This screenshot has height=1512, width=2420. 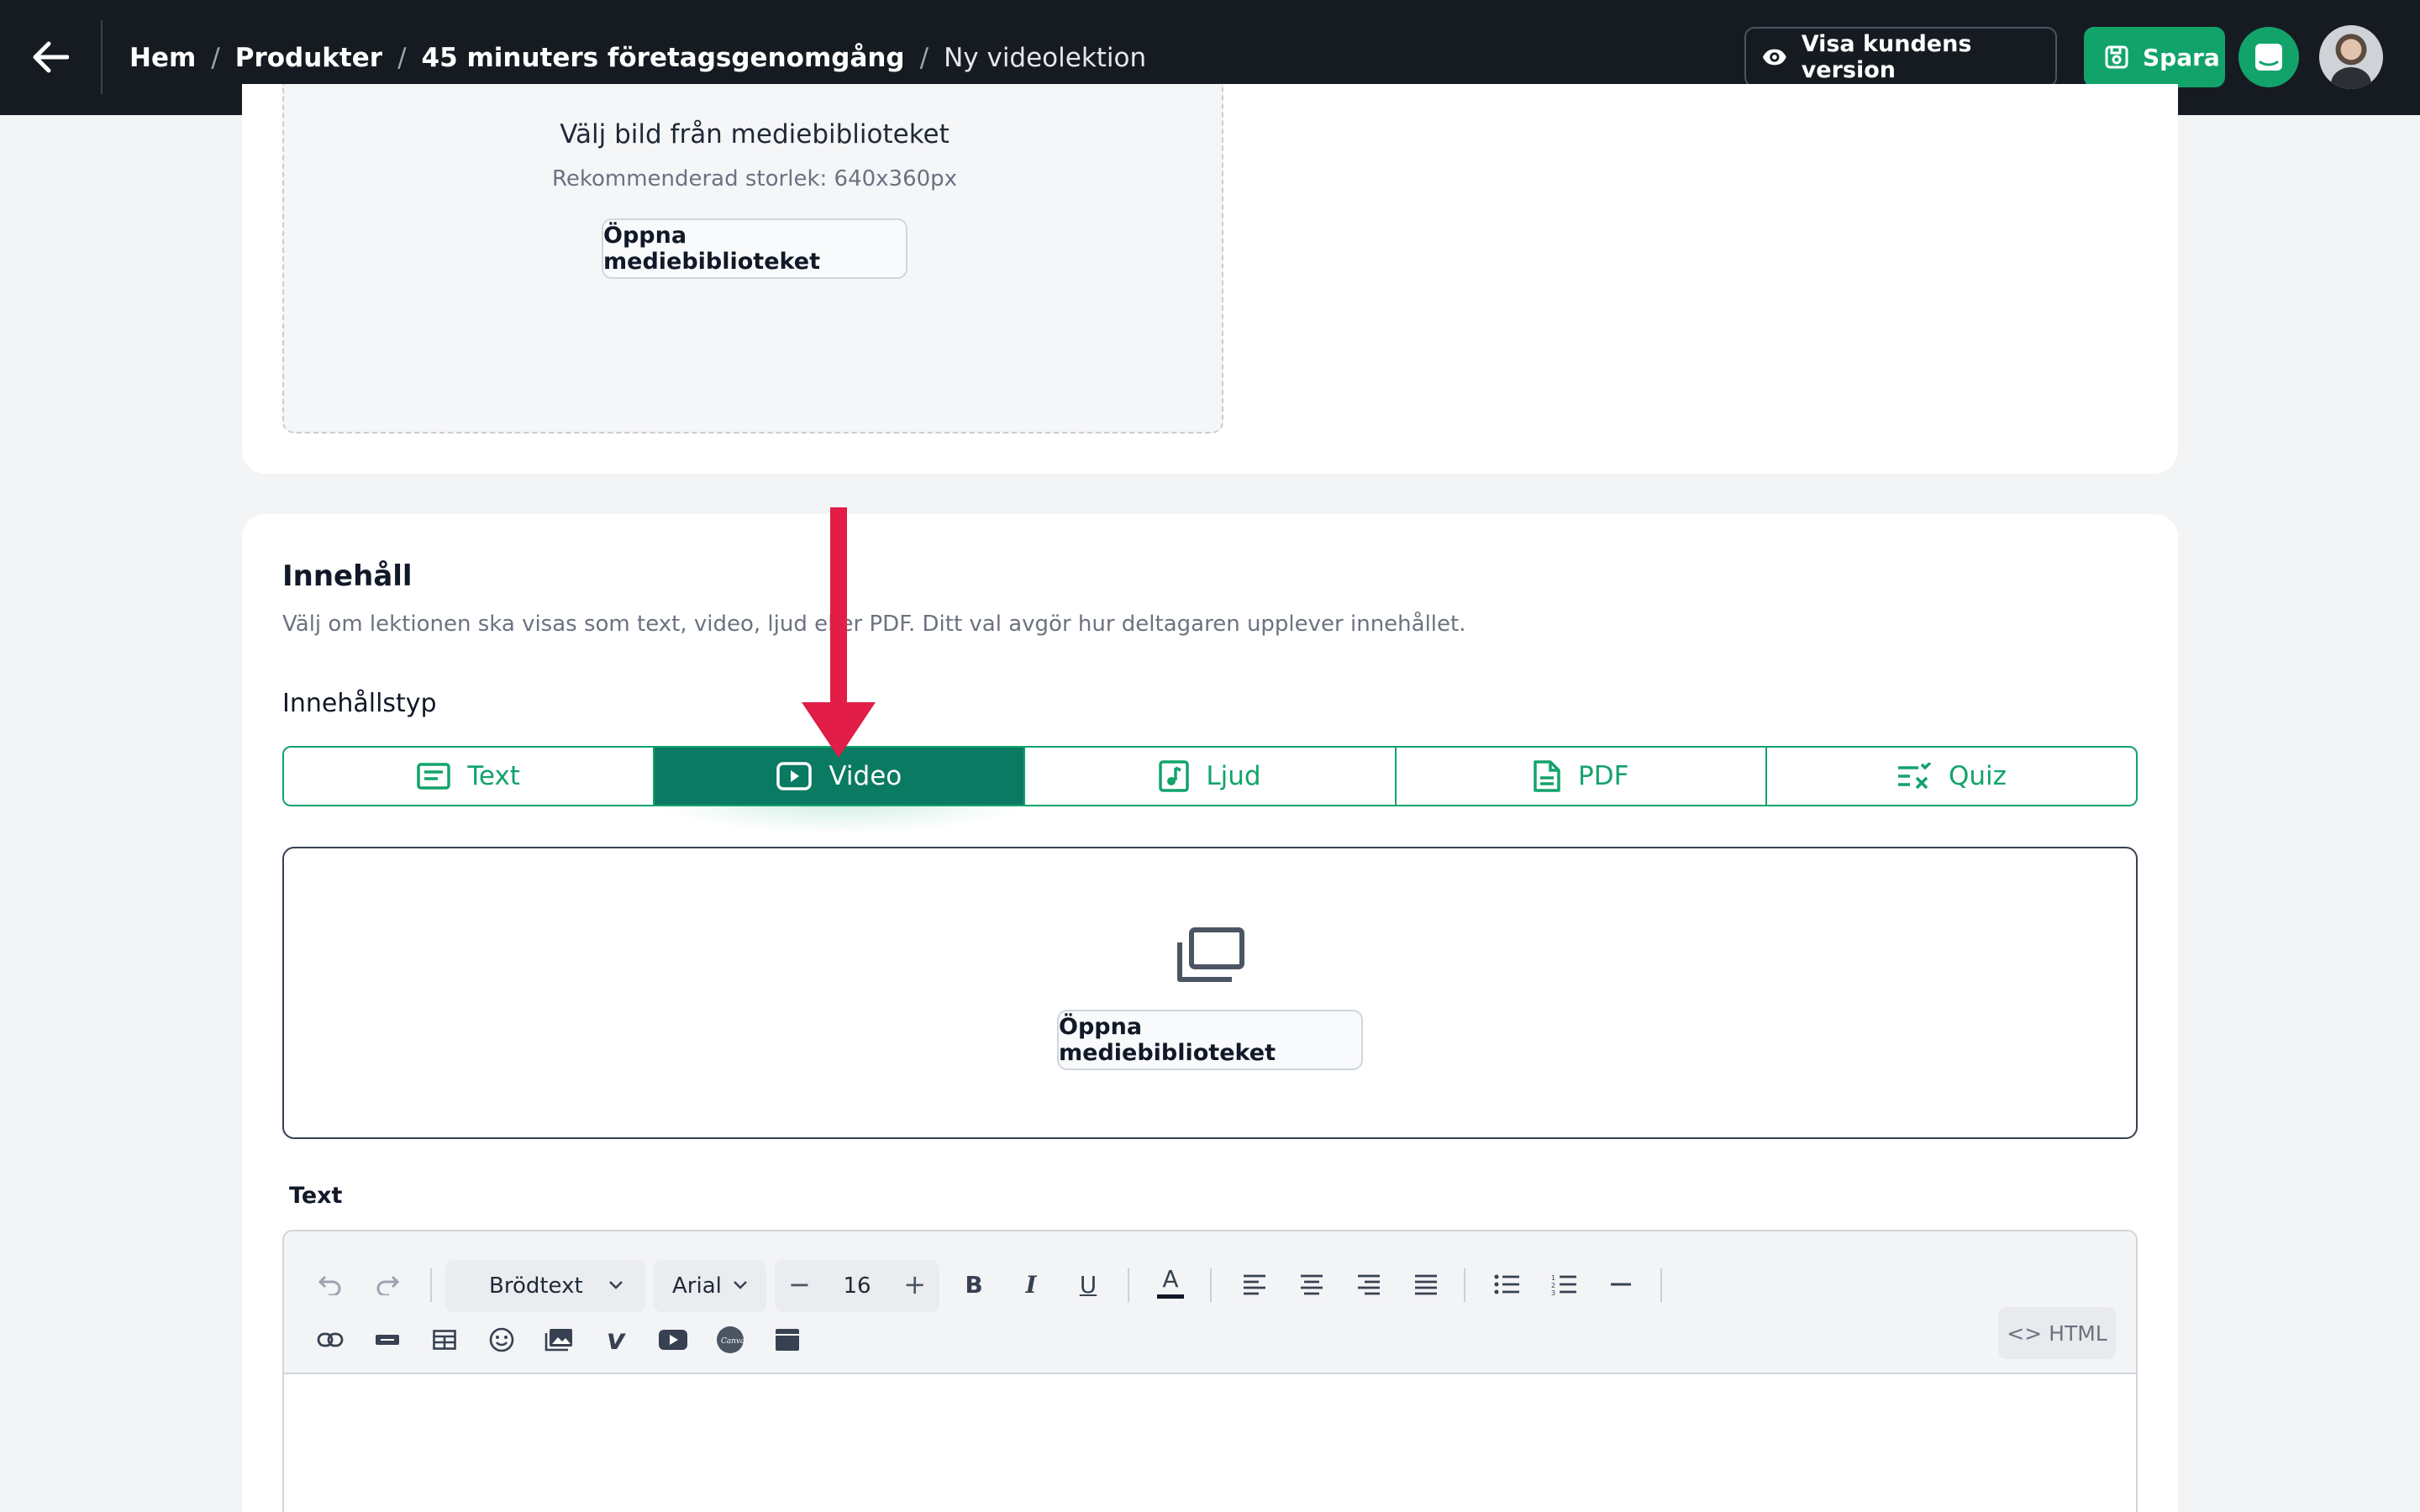 I want to click on canva-icon: Canva, so click(x=730, y=1340).